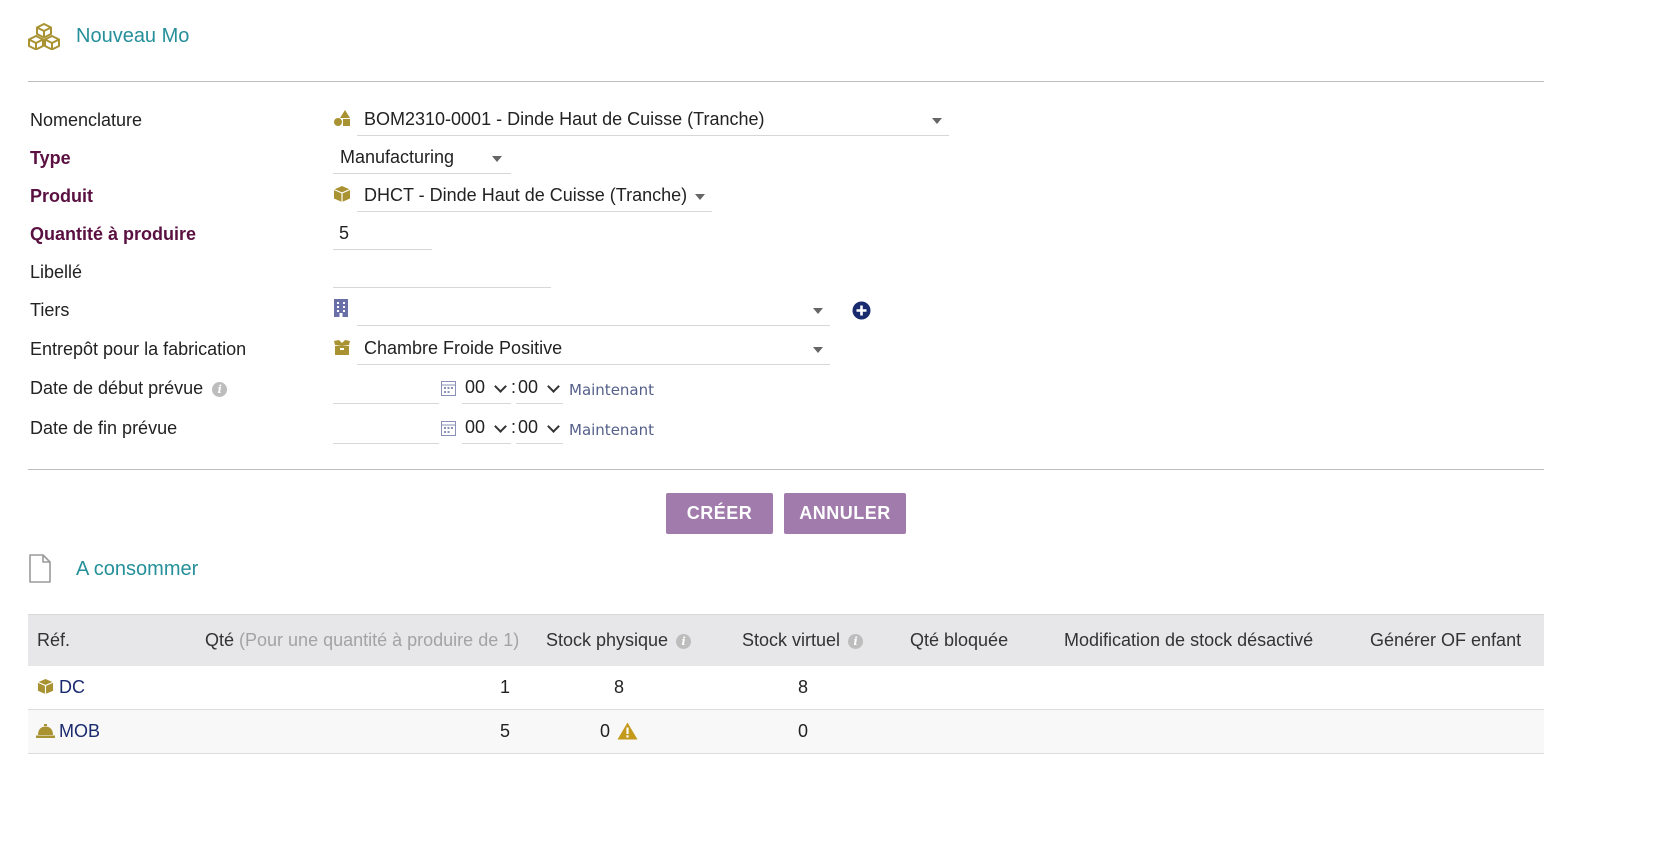 This screenshot has width=1653, height=858. What do you see at coordinates (618, 687) in the screenshot?
I see `row-stock-physique: 8` at bounding box center [618, 687].